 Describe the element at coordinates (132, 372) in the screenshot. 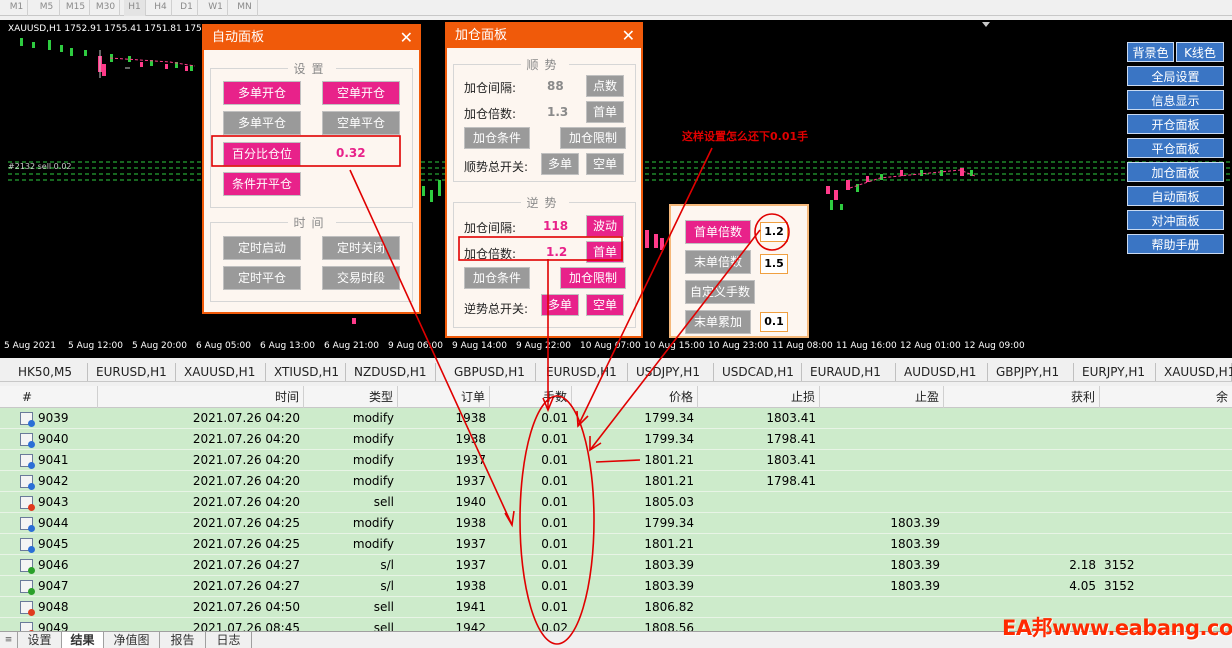

I see `tab-eurusd-h1: EURUSD,H1` at that location.